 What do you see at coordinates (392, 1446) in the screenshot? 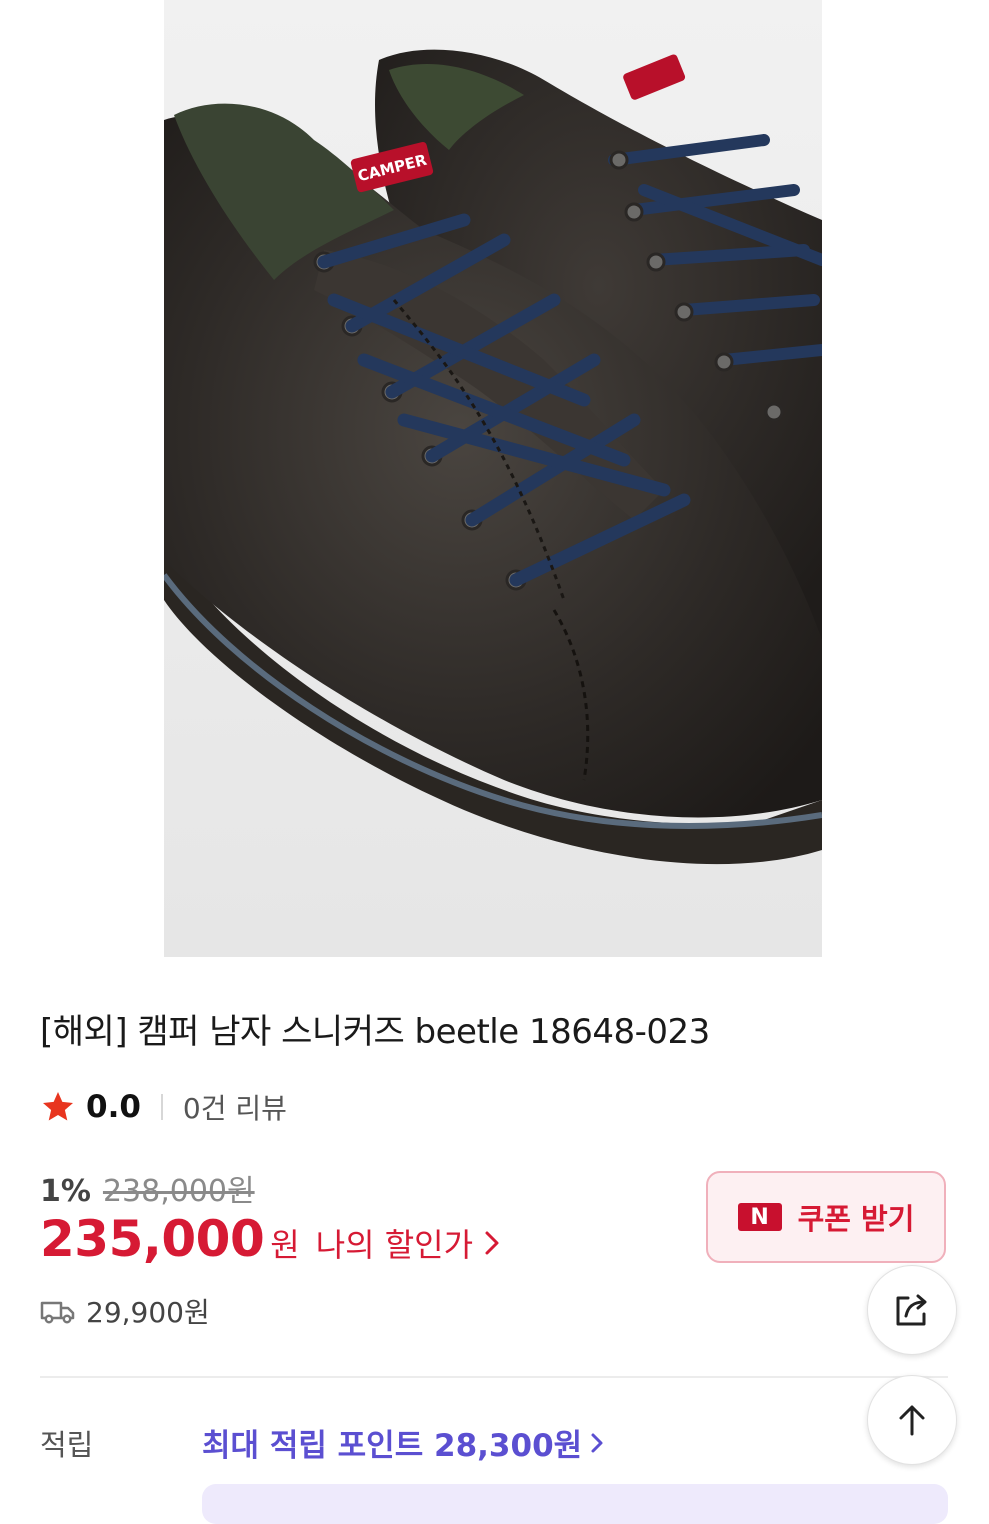
I see `points-link-text: 최대 적립 포인트 28,300원` at bounding box center [392, 1446].